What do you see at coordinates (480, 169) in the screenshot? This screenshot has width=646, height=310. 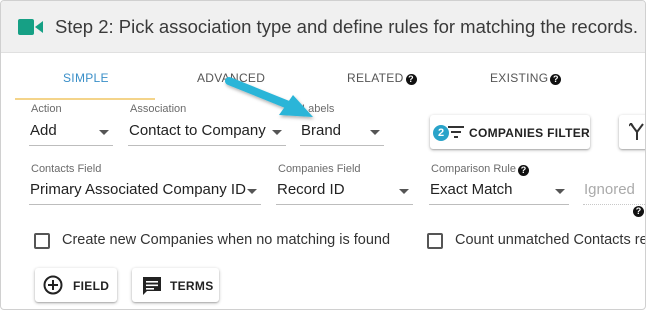 I see `comparison-rule-label: Comparison Rule?` at bounding box center [480, 169].